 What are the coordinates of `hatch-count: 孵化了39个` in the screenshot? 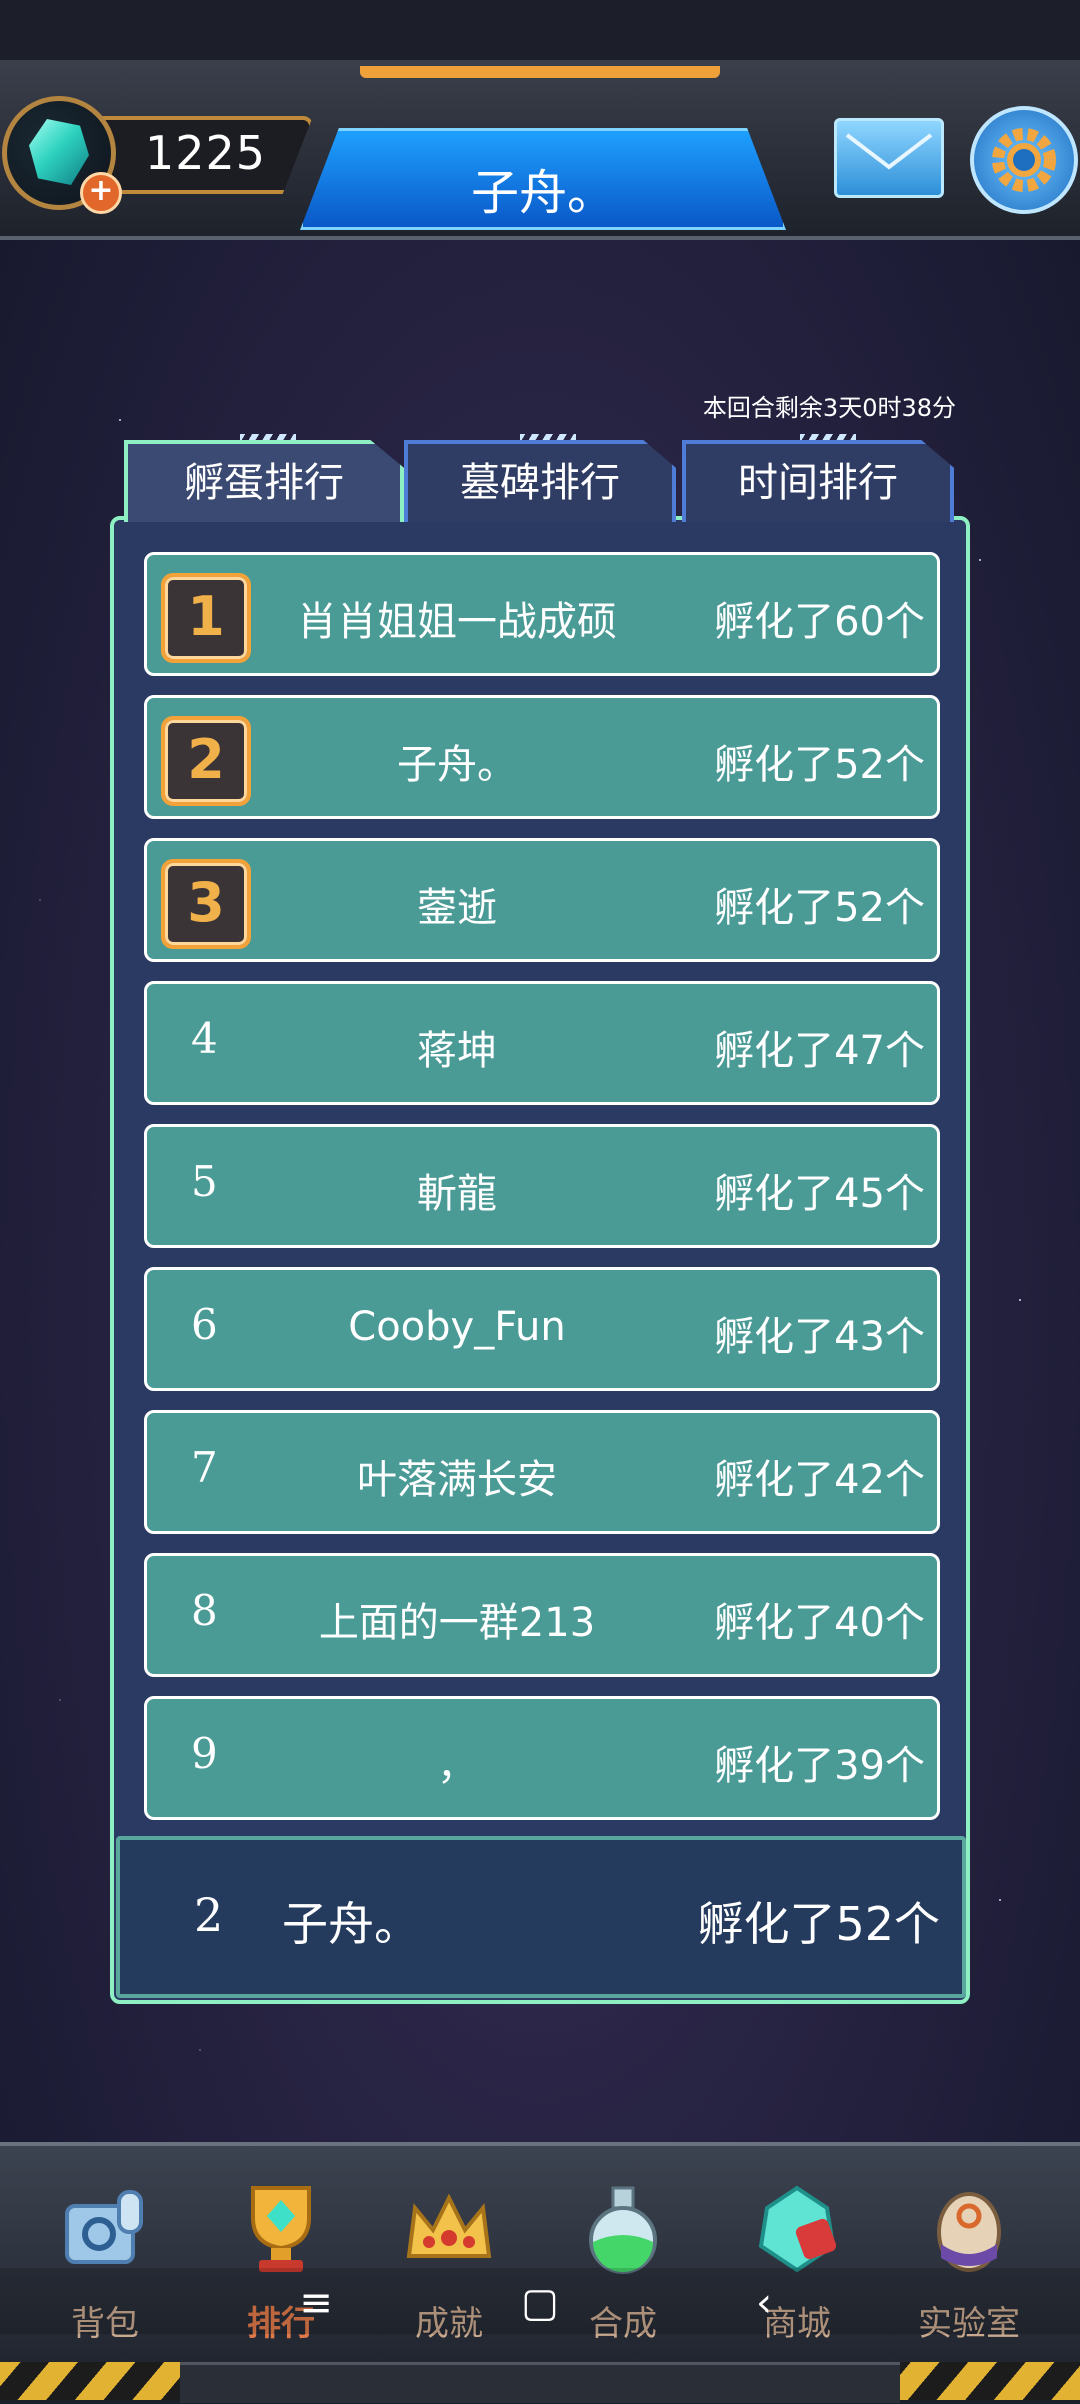 It's located at (819, 1766).